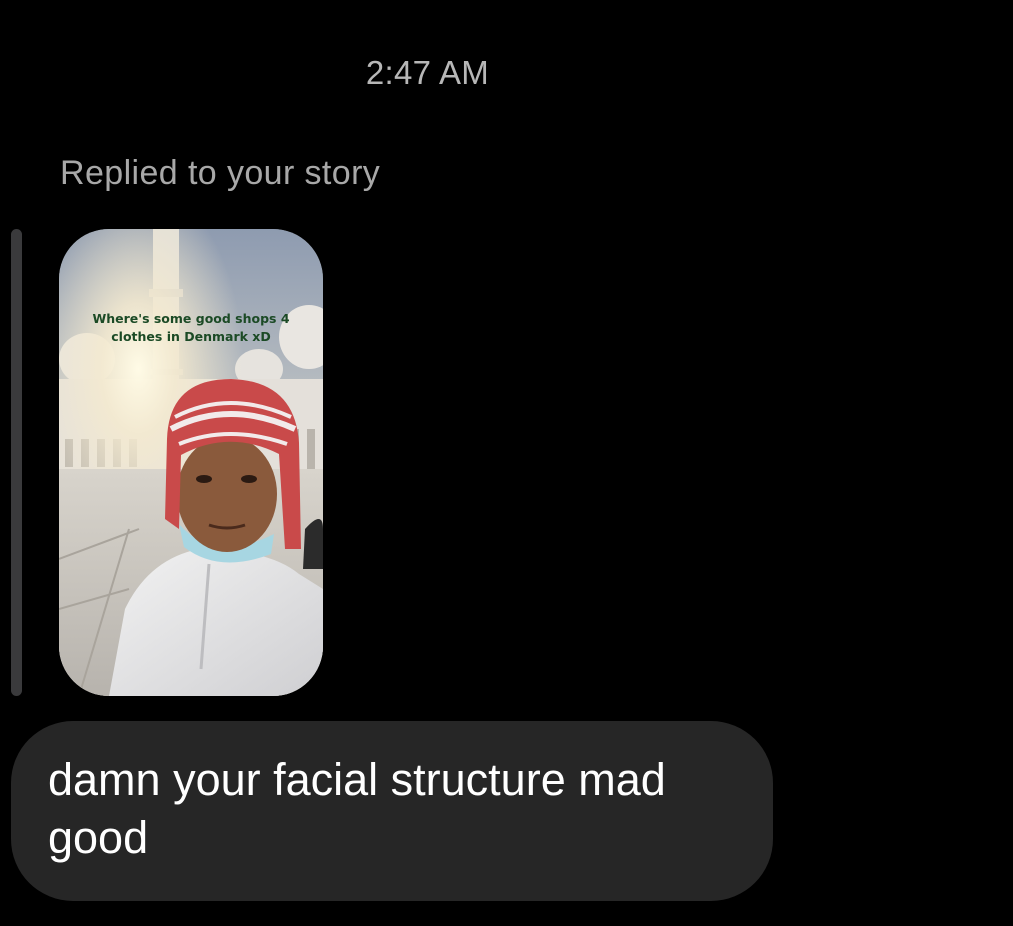 Image resolution: width=1013 pixels, height=926 pixels. I want to click on message-text: damn your facial structure mad good, so click(357, 808).